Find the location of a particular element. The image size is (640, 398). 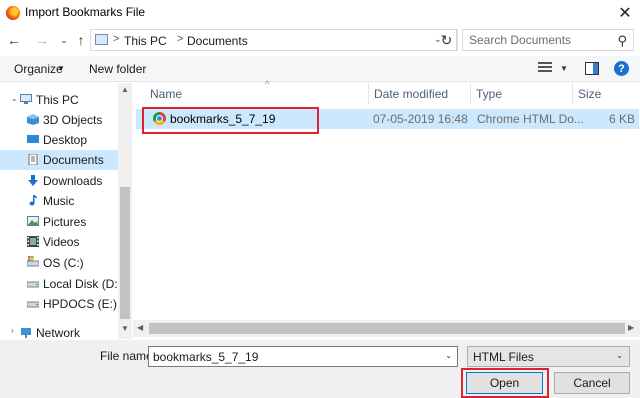

nav-item-label: HPDOCS (E:) is located at coordinates (80, 304).